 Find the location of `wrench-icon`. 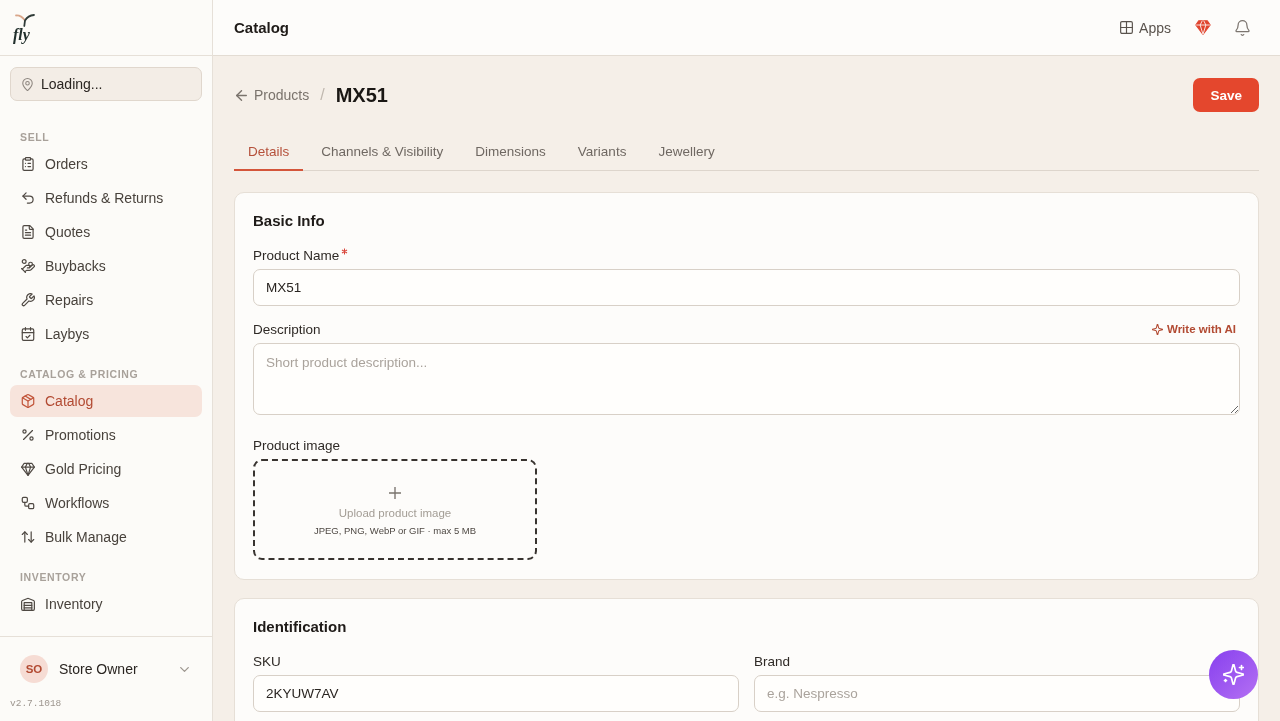

wrench-icon is located at coordinates (28, 300).